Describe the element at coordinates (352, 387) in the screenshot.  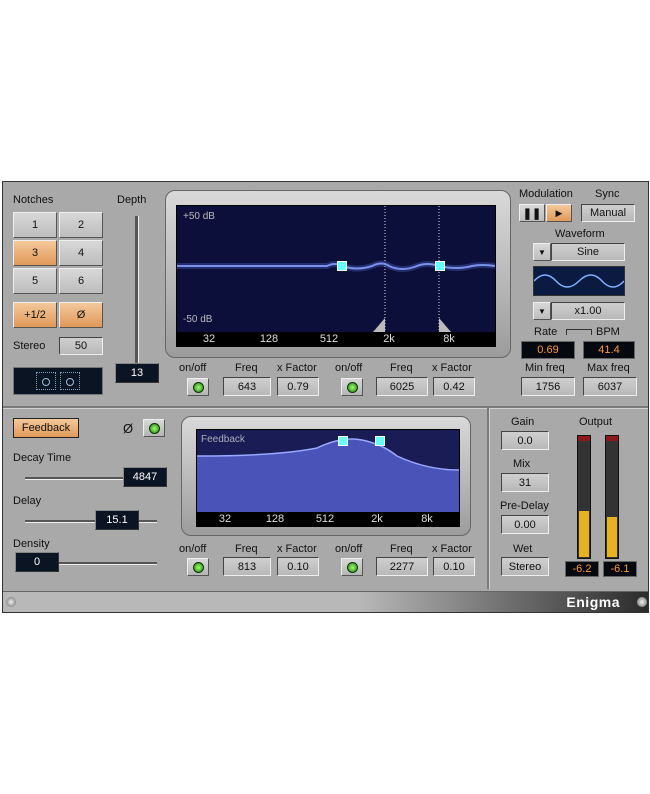
I see `top-notch-2-toggle` at that location.